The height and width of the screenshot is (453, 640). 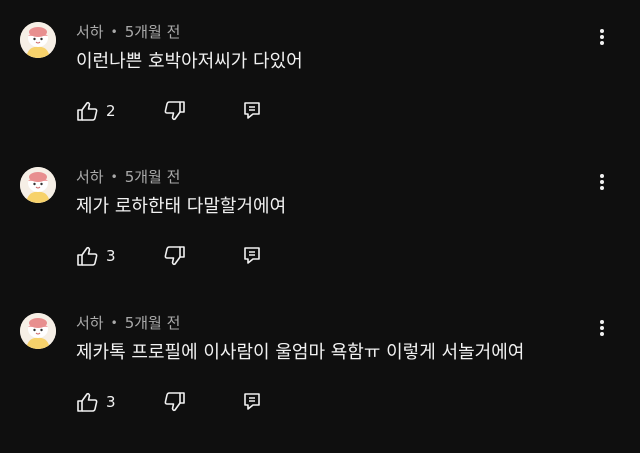 I want to click on comment-text: 제가 로하한태 다말할거에여, so click(x=181, y=206).